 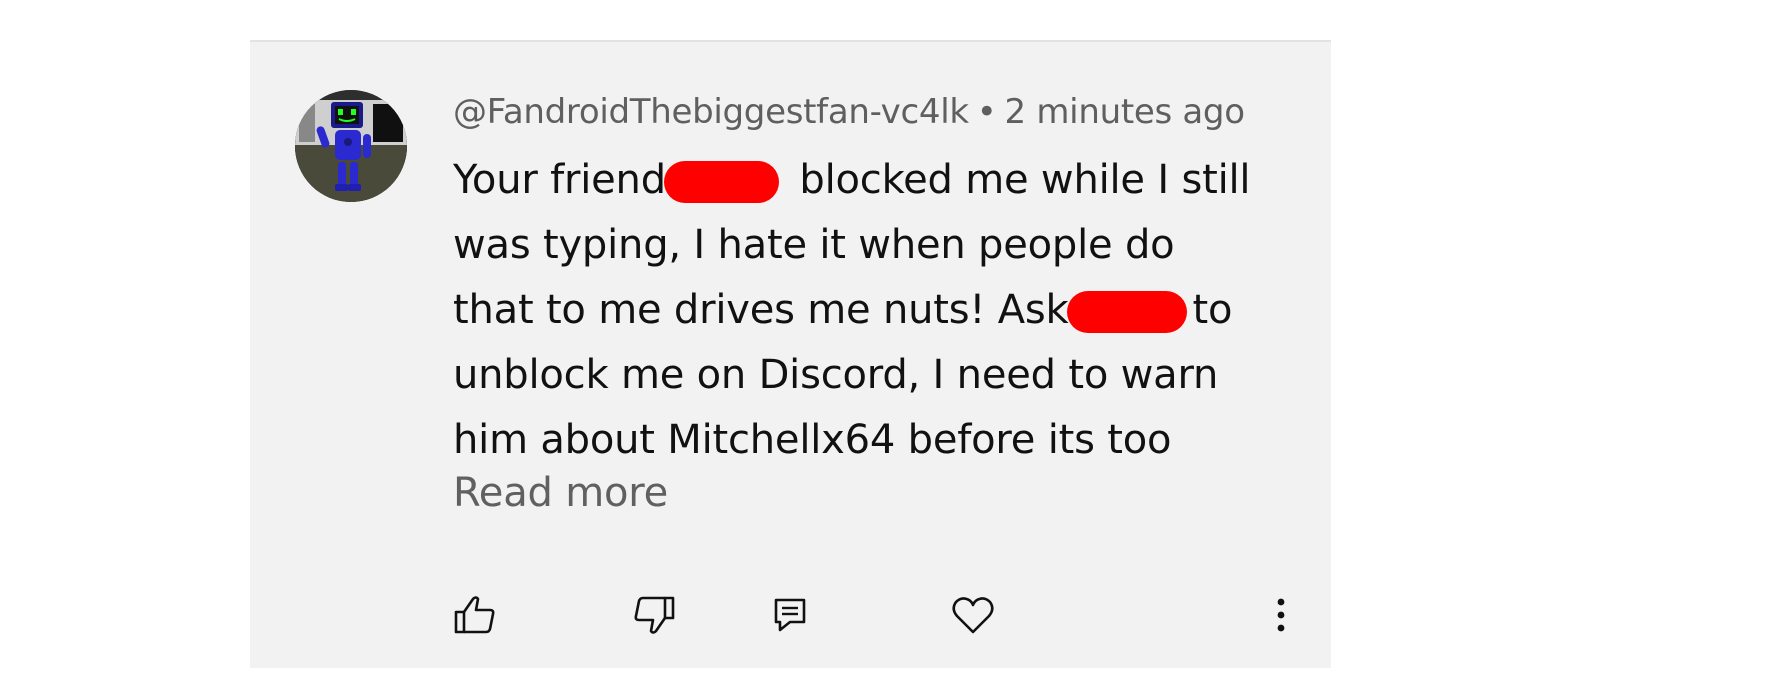 I want to click on avatar, so click(x=351, y=146).